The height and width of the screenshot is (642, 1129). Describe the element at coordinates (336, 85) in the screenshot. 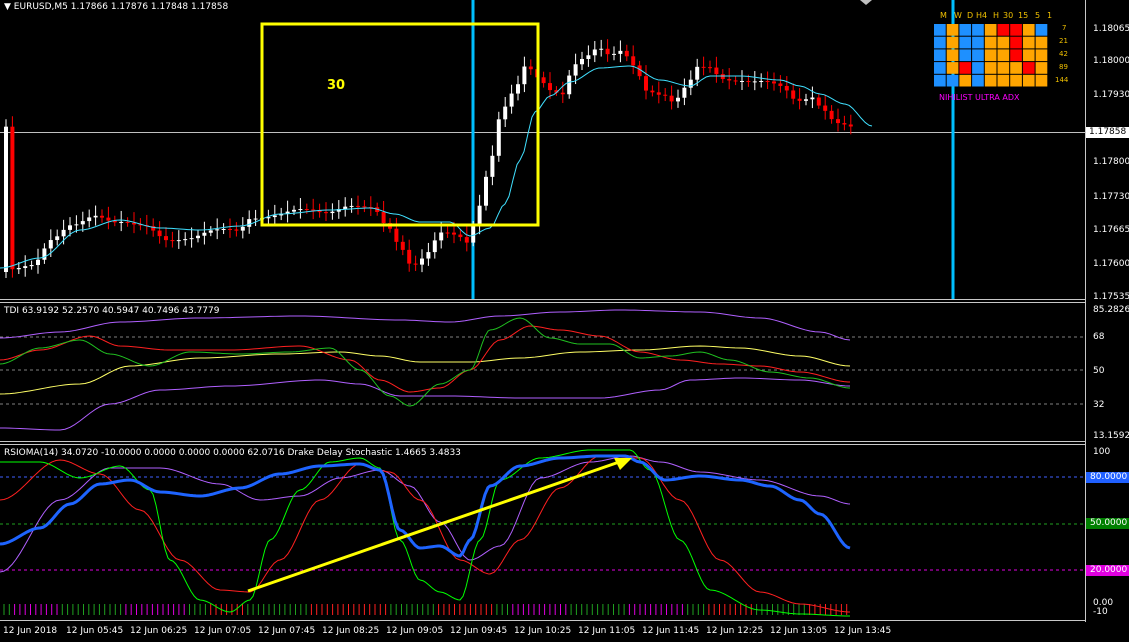

I see `box-label: 30` at that location.